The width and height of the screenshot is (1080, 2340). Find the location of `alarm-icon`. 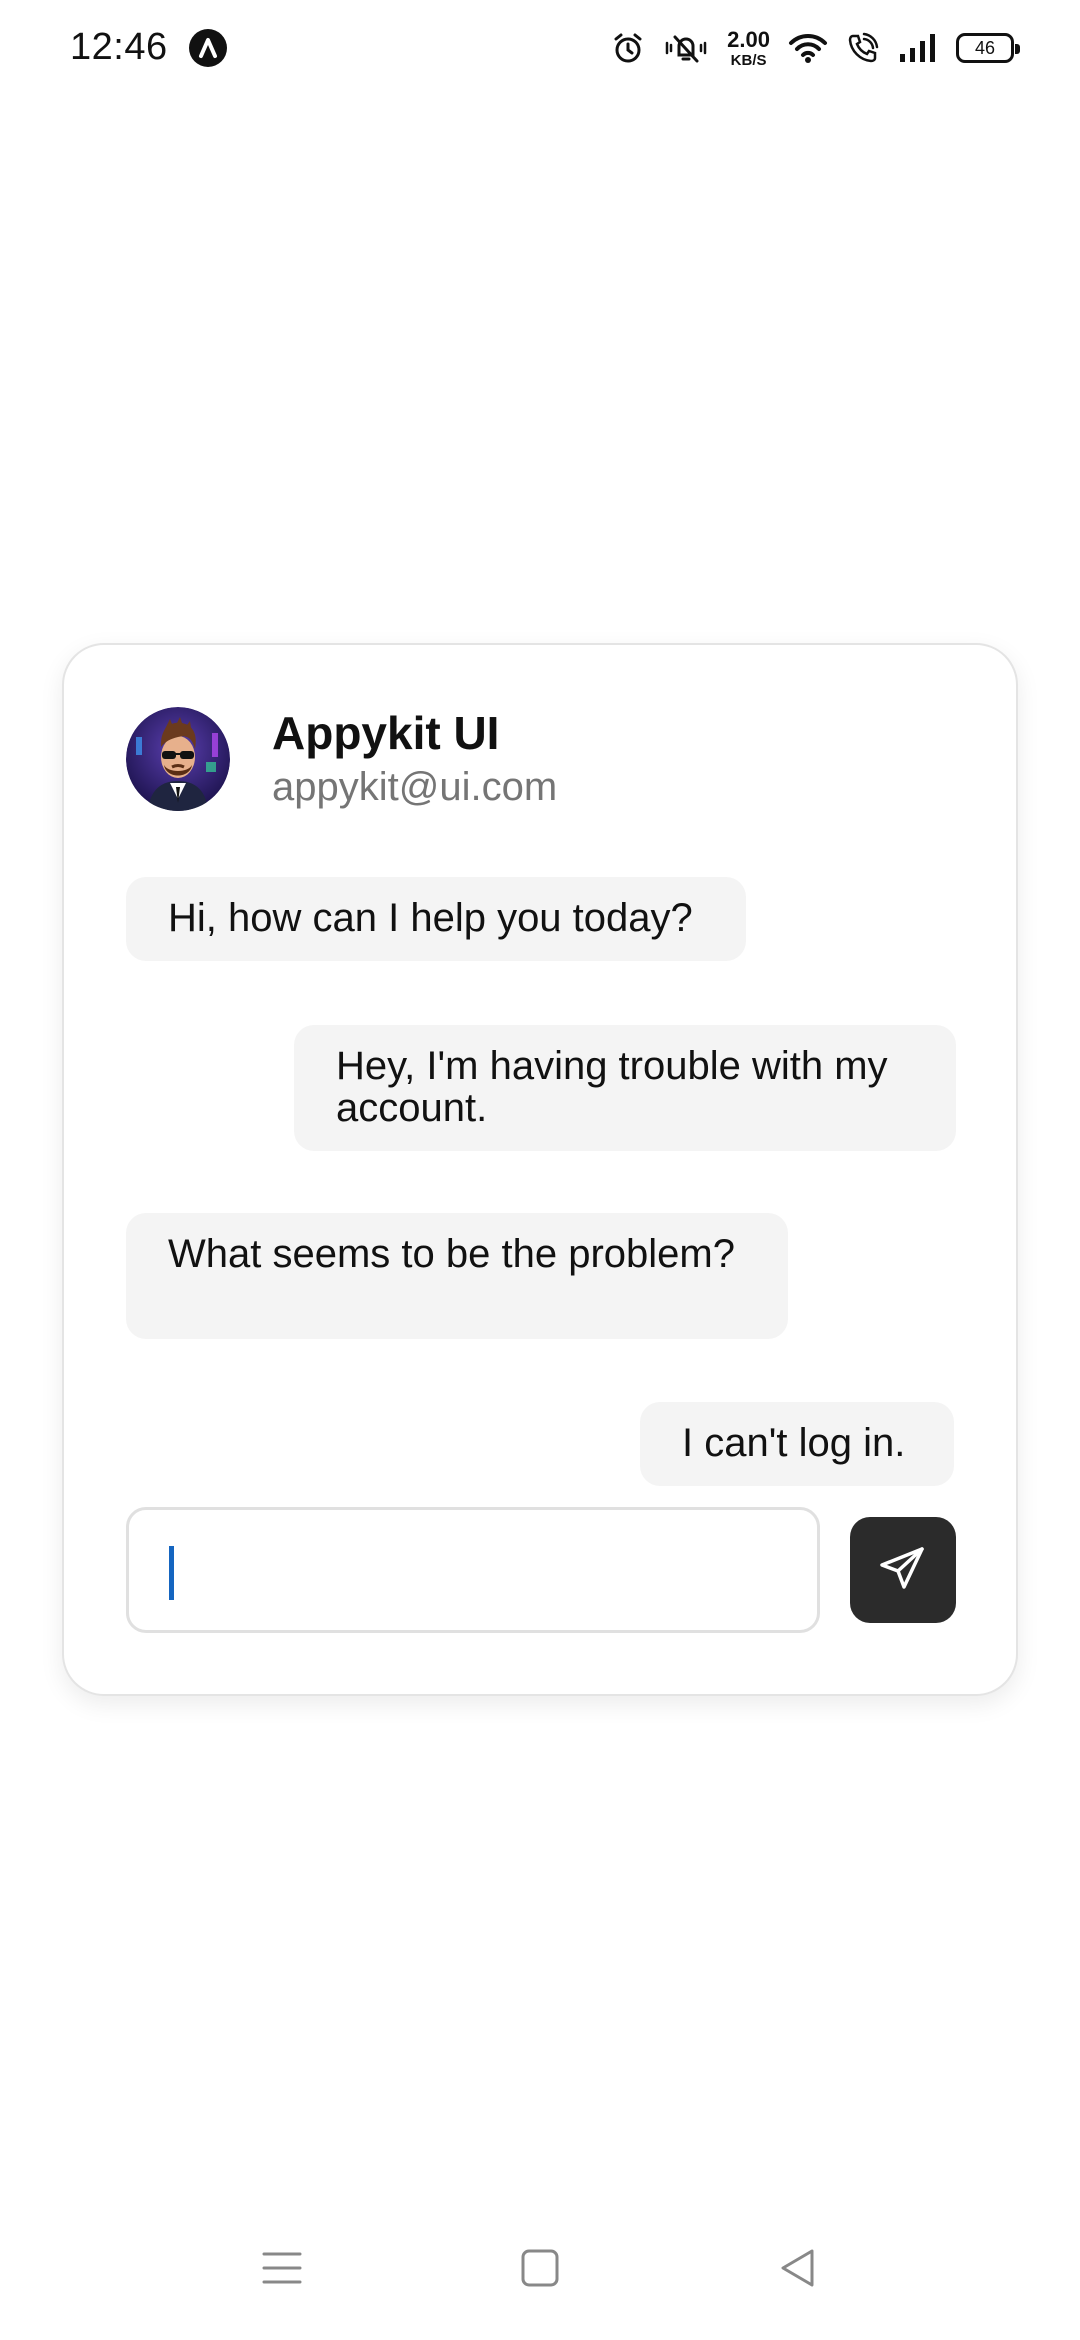

alarm-icon is located at coordinates (628, 48).